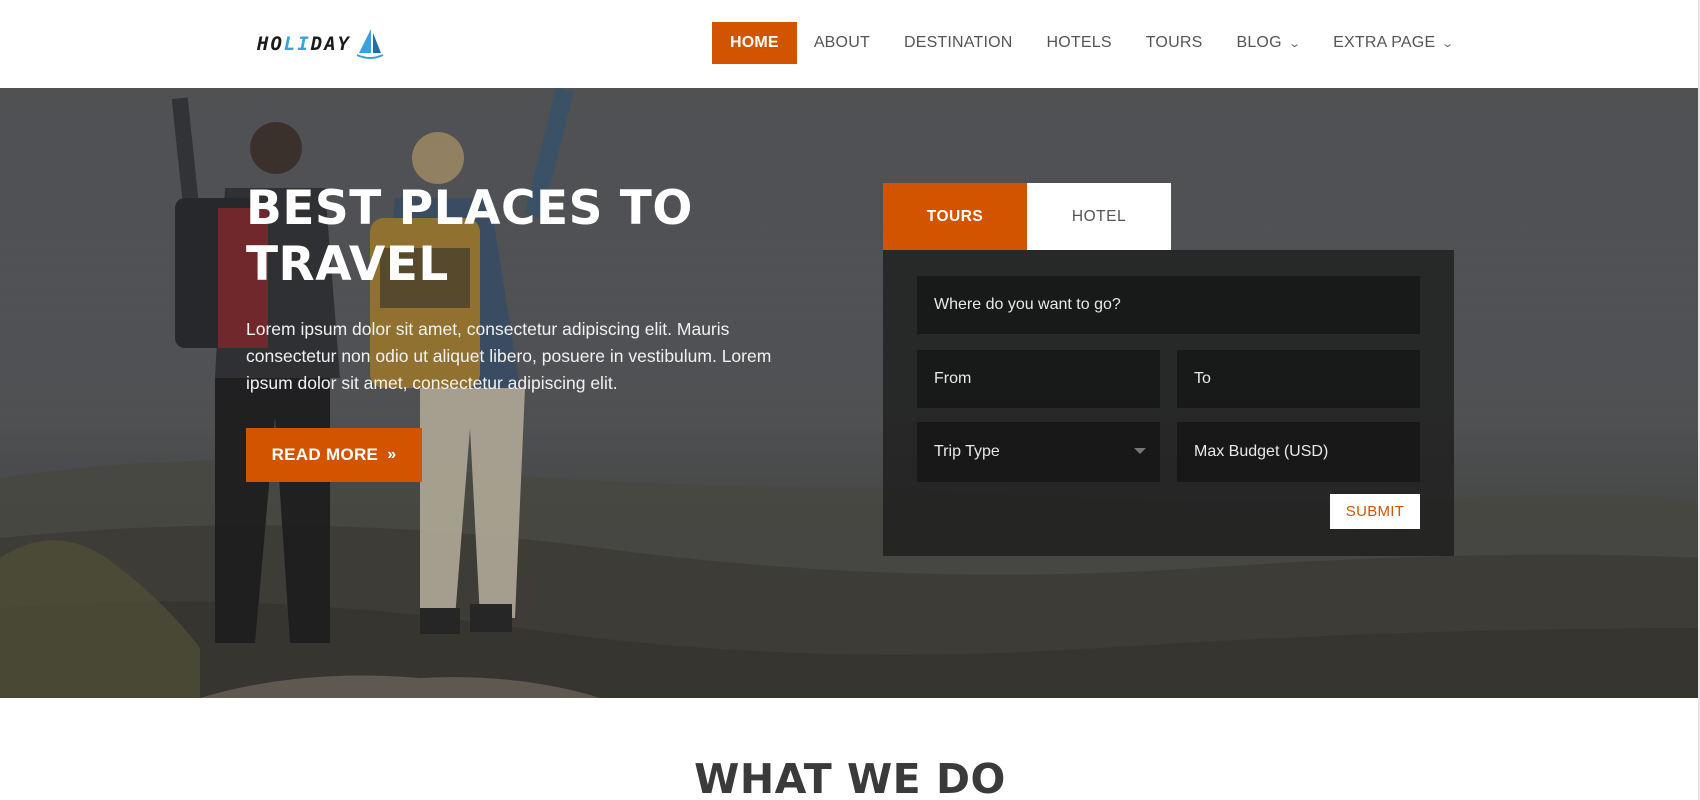 The image size is (1700, 800). What do you see at coordinates (1140, 451) in the screenshot?
I see `caret-down-icon` at bounding box center [1140, 451].